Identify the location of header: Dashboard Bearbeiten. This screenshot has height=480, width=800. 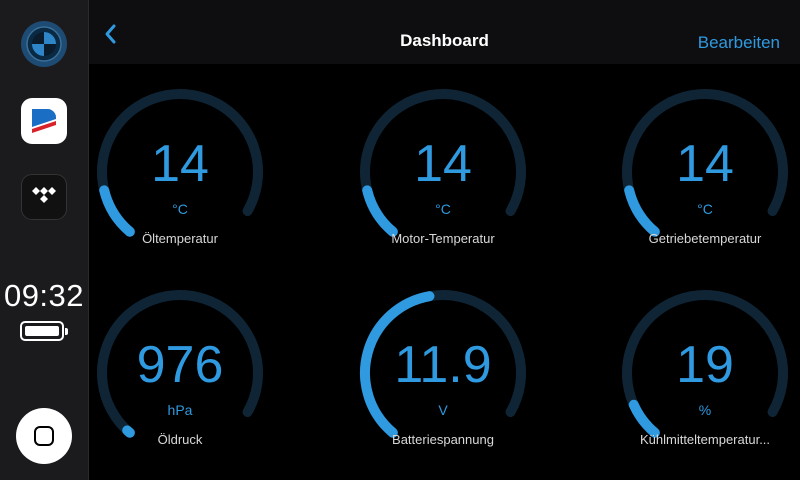
(444, 32).